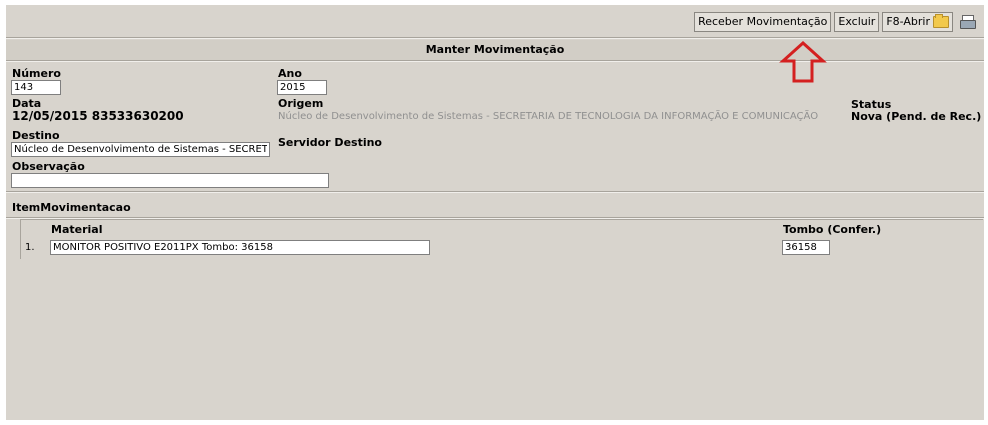 The width and height of the screenshot is (988, 425). What do you see at coordinates (941, 21) in the screenshot?
I see `folder-icon` at bounding box center [941, 21].